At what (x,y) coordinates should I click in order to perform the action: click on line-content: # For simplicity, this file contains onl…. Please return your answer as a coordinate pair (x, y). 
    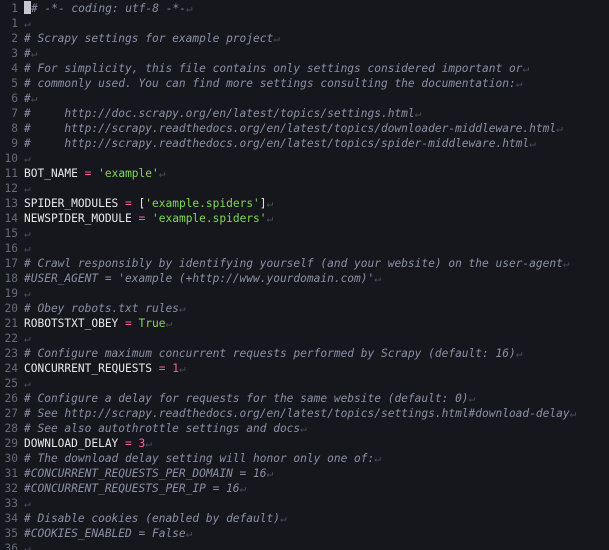
    Looking at the image, I should click on (316, 68).